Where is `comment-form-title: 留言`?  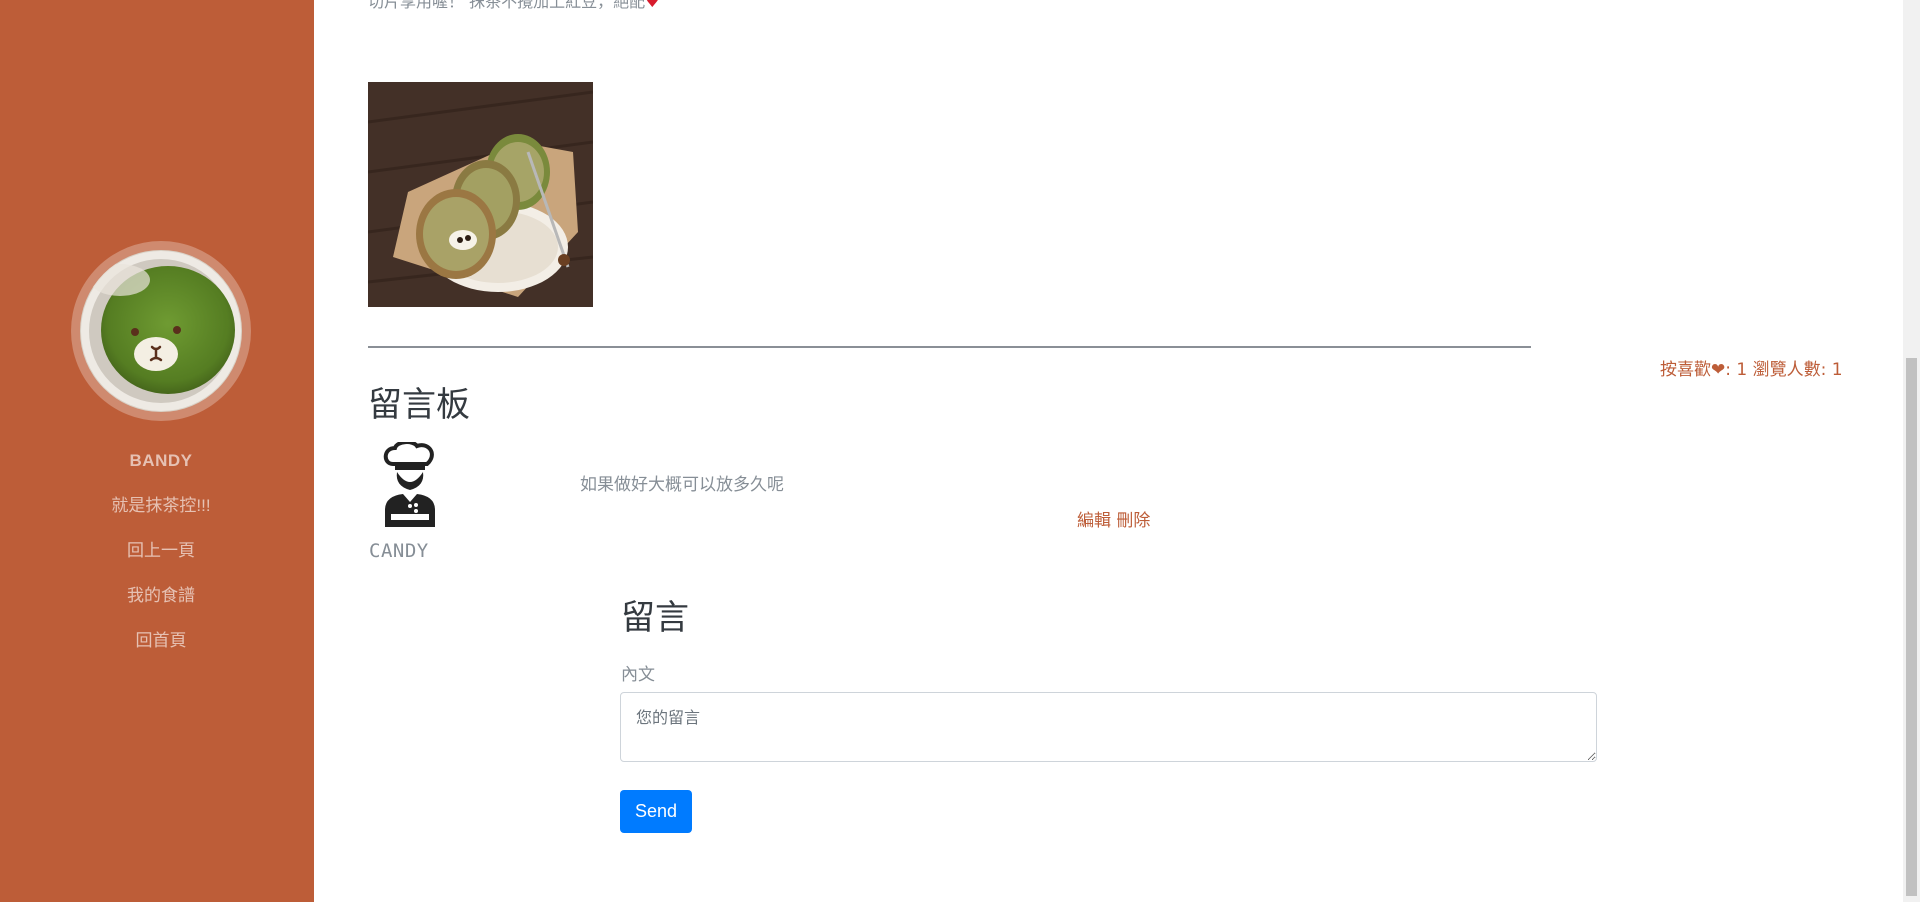 comment-form-title: 留言 is located at coordinates (655, 618).